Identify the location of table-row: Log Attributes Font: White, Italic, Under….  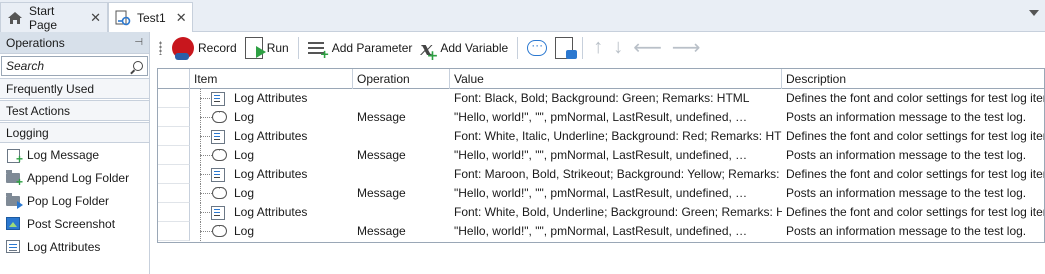
(601, 136).